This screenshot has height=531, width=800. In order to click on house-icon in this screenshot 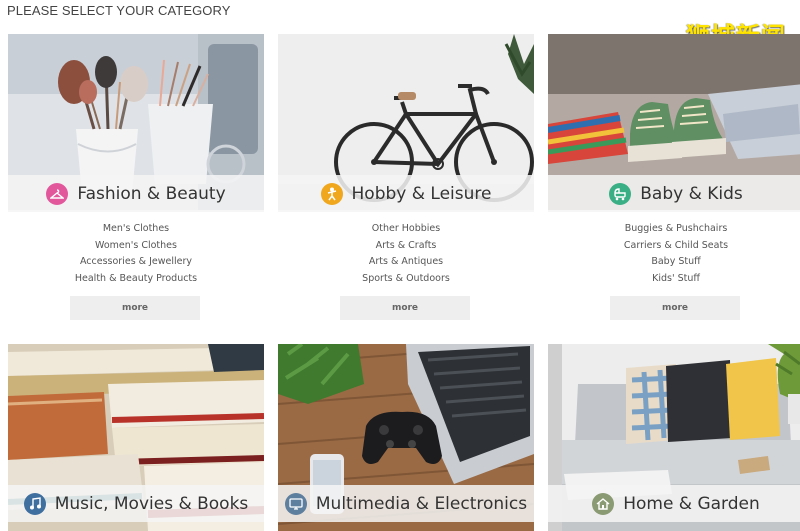, I will do `click(603, 503)`.